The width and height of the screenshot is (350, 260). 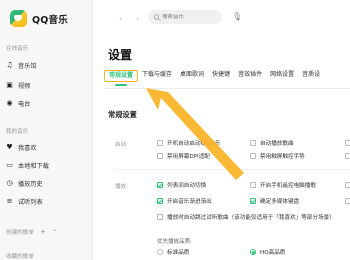 I want to click on option-skip-trial: 播放时自动跳过试听歌曲（该功能仅适用于「我喜欢」等部分场景）, so click(x=246, y=217).